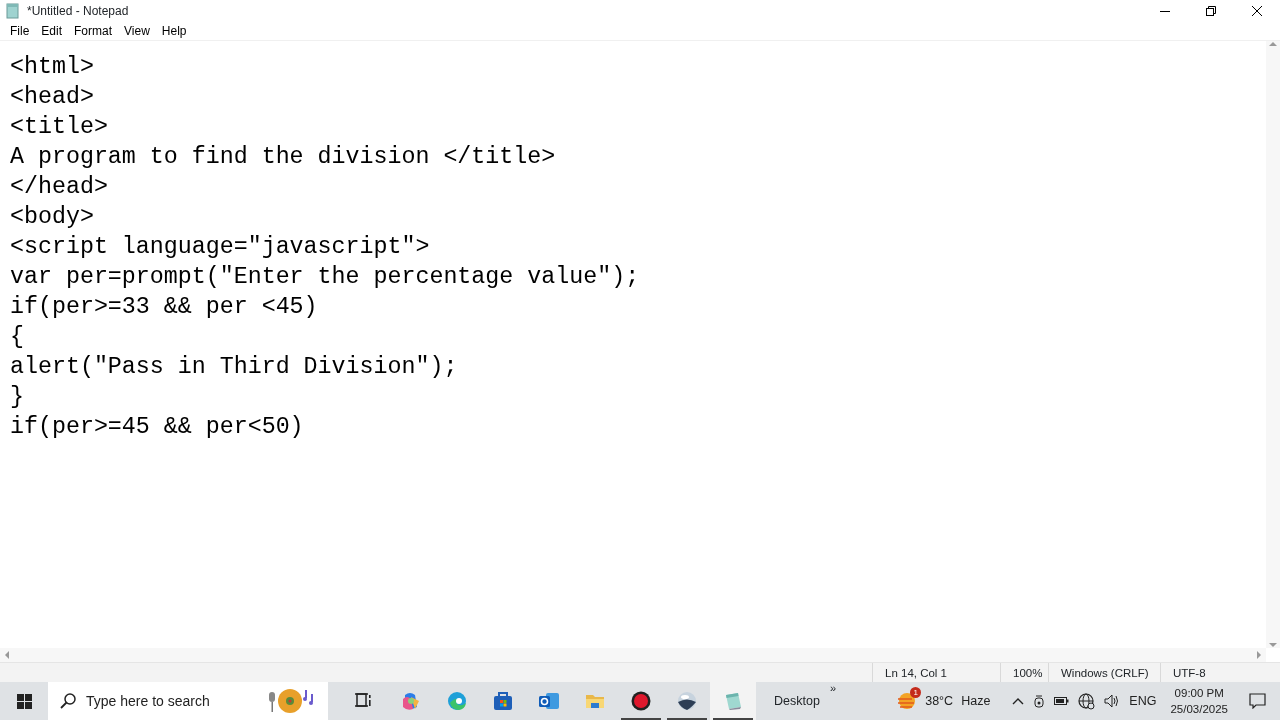  Describe the element at coordinates (976, 701) in the screenshot. I see `weather-condition: Haze` at that location.